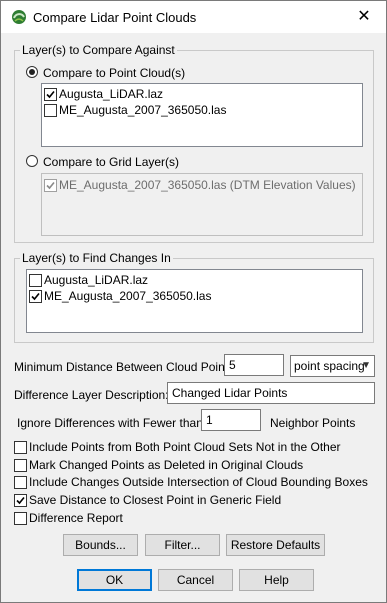 The width and height of the screenshot is (387, 603). Describe the element at coordinates (76, 518) in the screenshot. I see `option-label: Difference Report` at that location.